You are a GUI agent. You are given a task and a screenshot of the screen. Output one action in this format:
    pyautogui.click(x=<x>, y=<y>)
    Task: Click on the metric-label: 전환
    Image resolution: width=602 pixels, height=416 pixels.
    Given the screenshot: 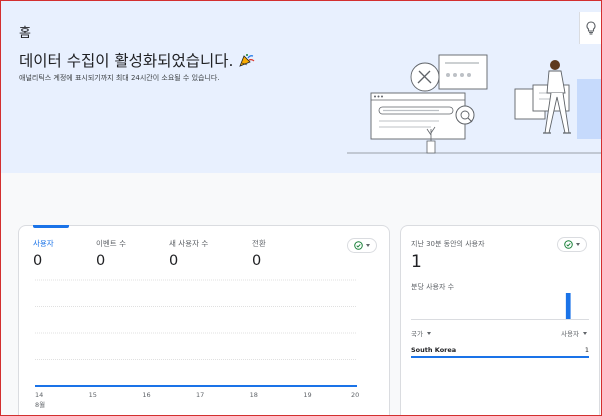 What is the action you would take?
    pyautogui.click(x=259, y=243)
    